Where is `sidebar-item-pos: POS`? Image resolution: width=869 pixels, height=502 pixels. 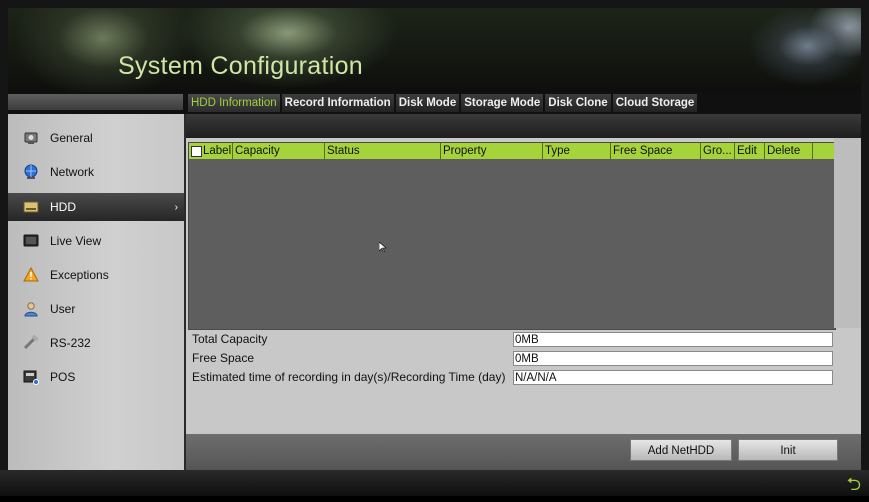 sidebar-item-pos: POS is located at coordinates (96, 377).